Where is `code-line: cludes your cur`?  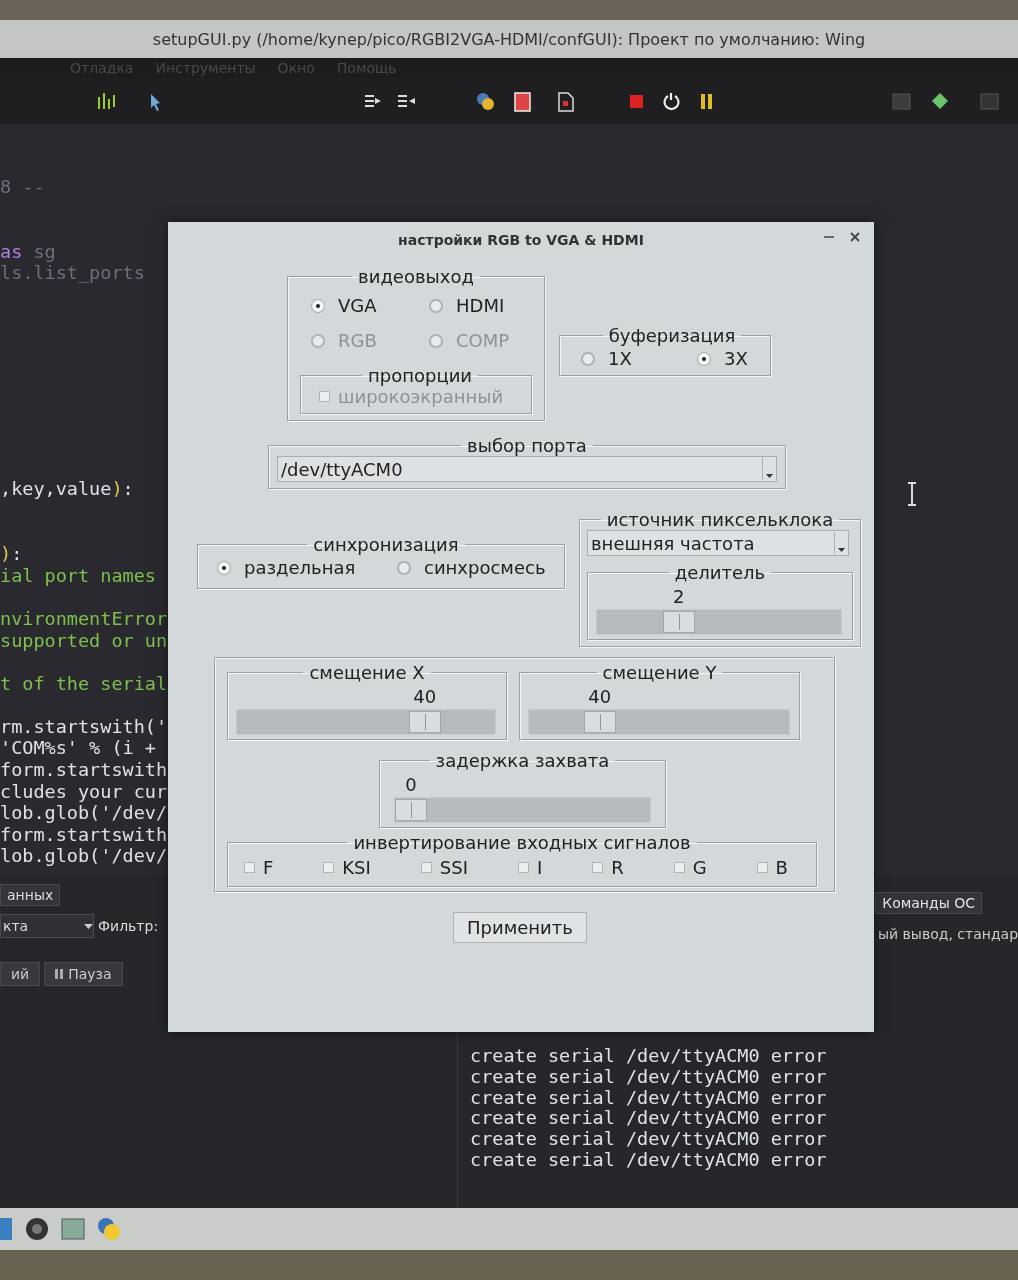 code-line: cludes your cur is located at coordinates (84, 791).